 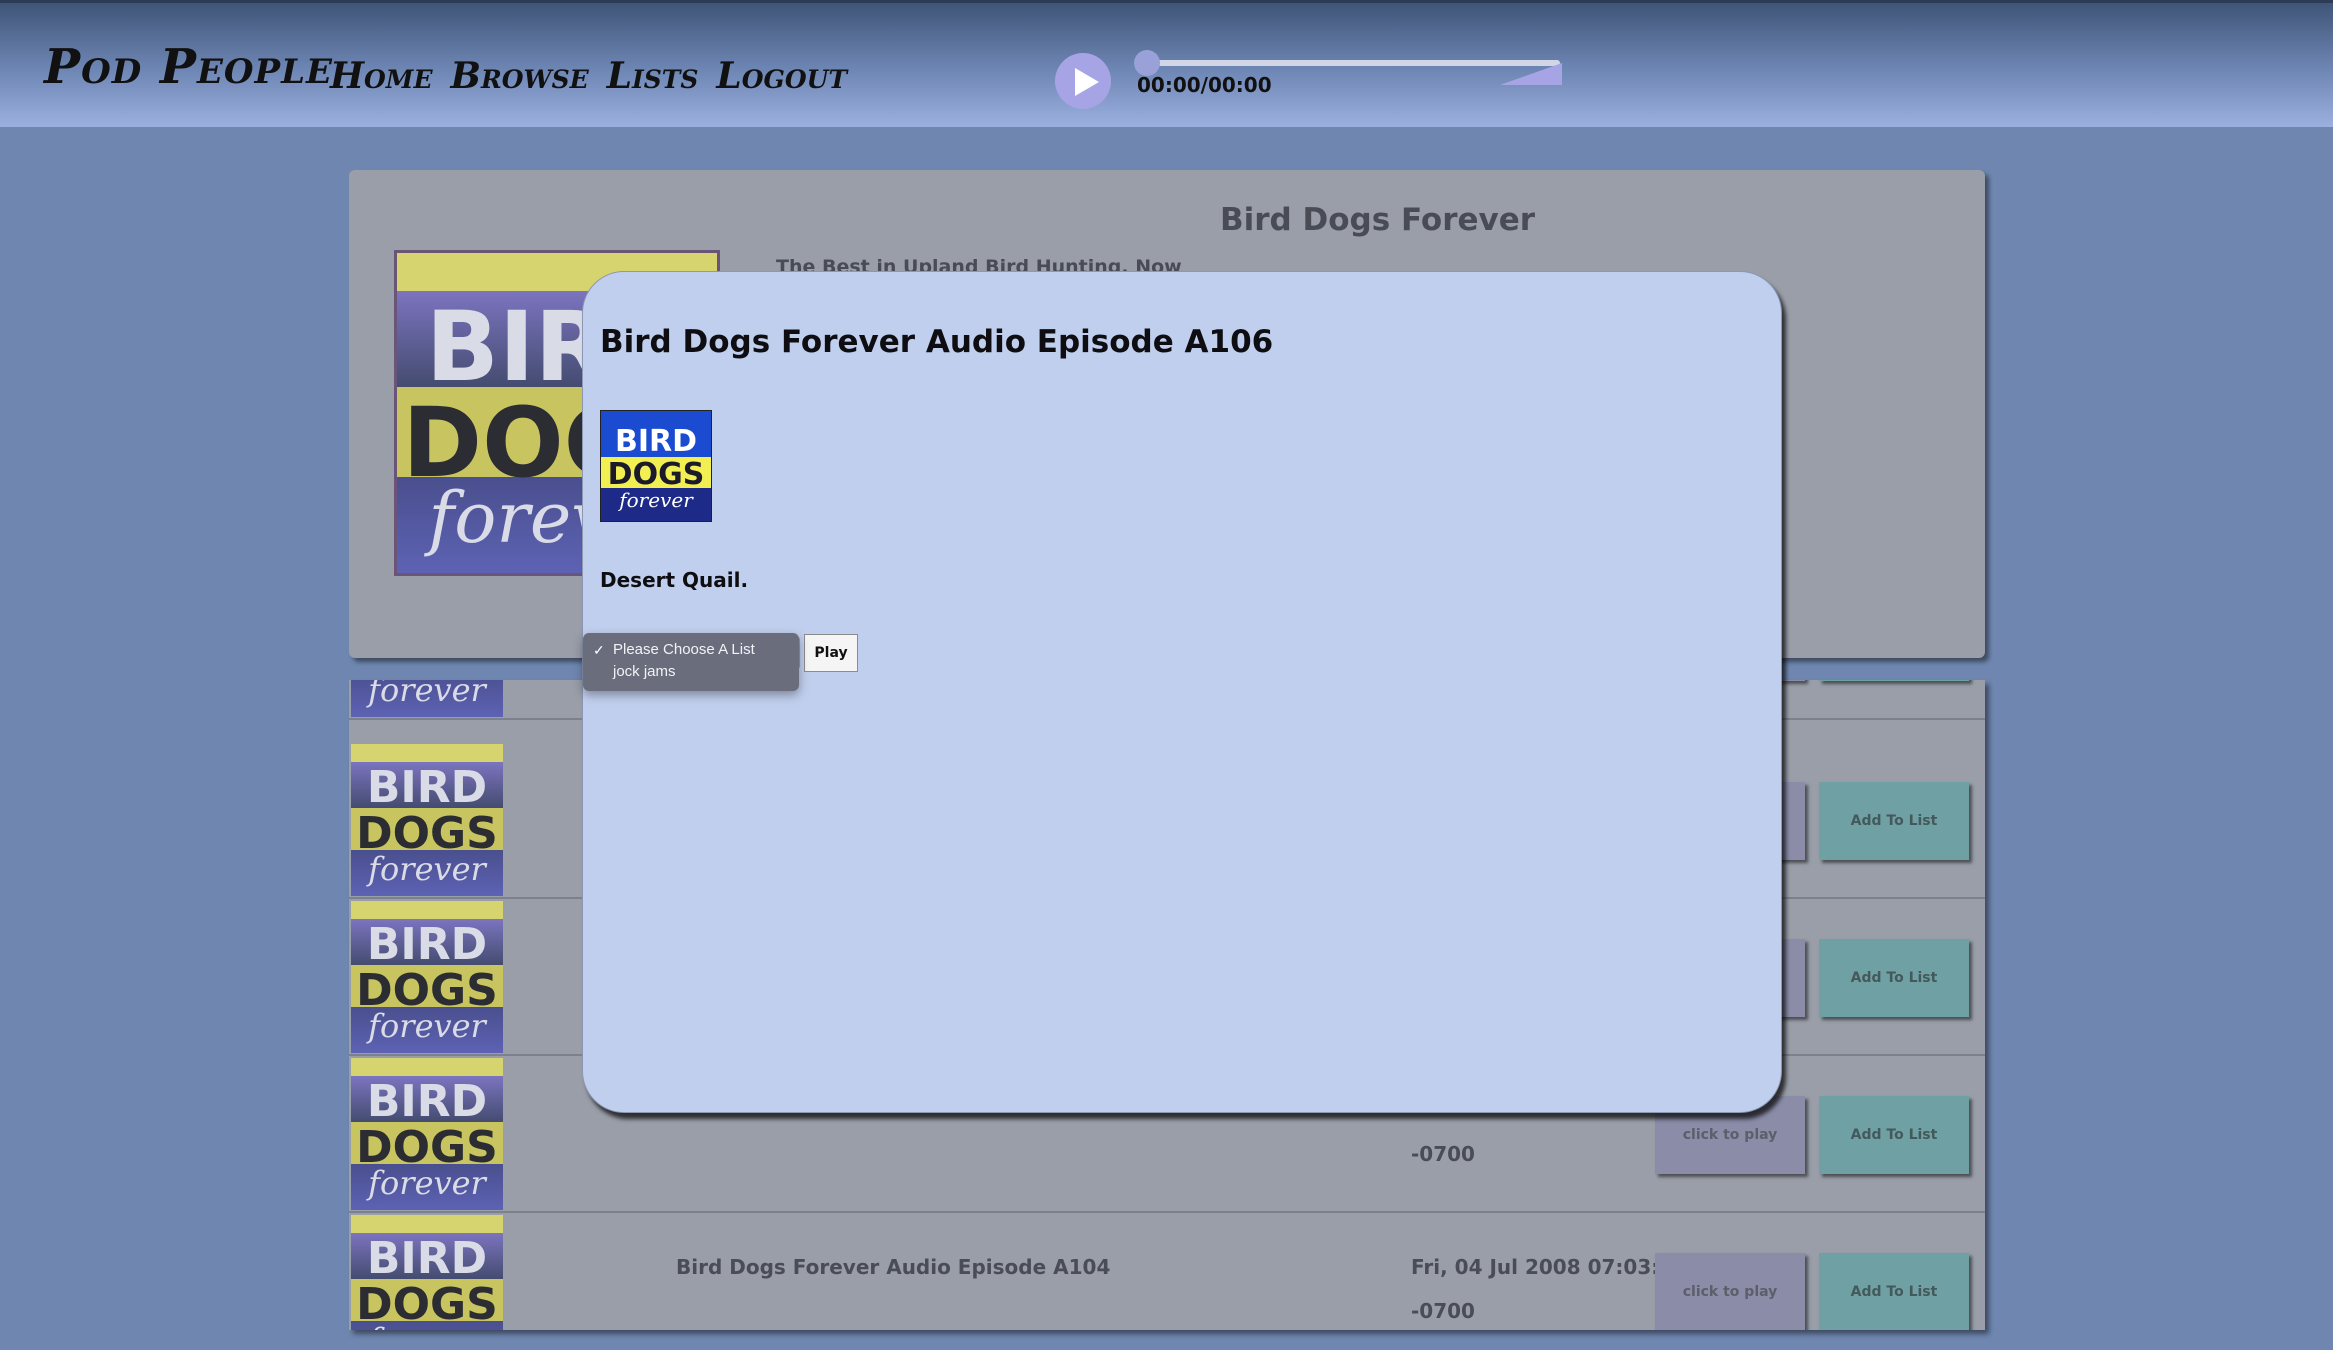 What do you see at coordinates (1378, 220) in the screenshot?
I see `podcast-title: Bird Dogs Forever` at bounding box center [1378, 220].